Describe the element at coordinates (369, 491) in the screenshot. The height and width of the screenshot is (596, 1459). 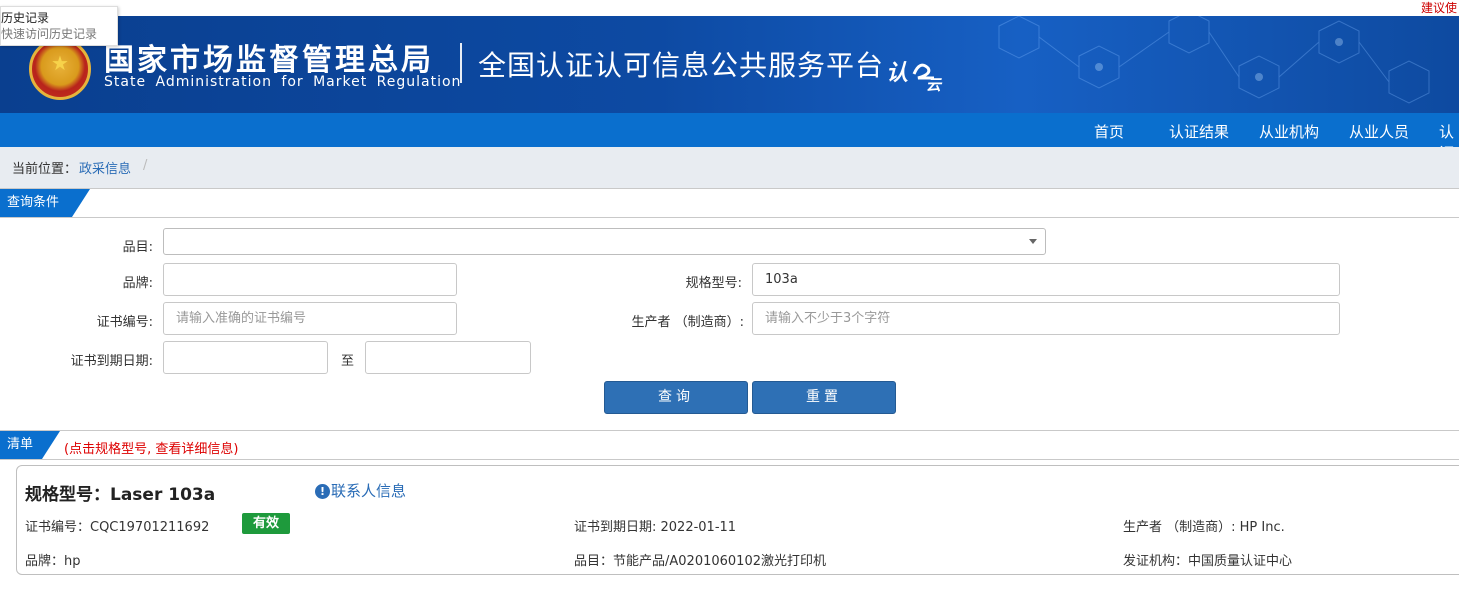
I see `contact-info-label: 联系人信息` at that location.